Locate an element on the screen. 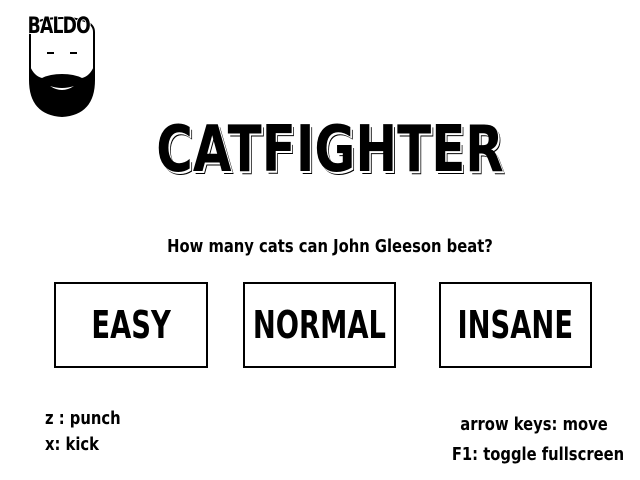 The width and height of the screenshot is (640, 480). punch-control: z : punch is located at coordinates (83, 418).